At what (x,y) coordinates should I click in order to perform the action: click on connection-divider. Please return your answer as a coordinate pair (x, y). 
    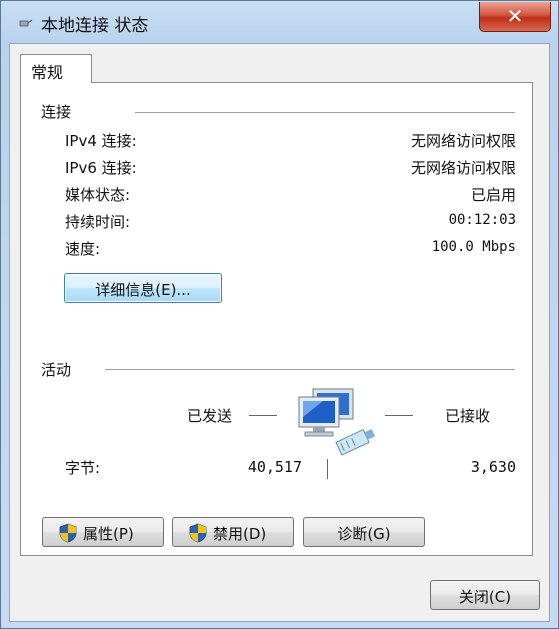
    Looking at the image, I should click on (325, 112).